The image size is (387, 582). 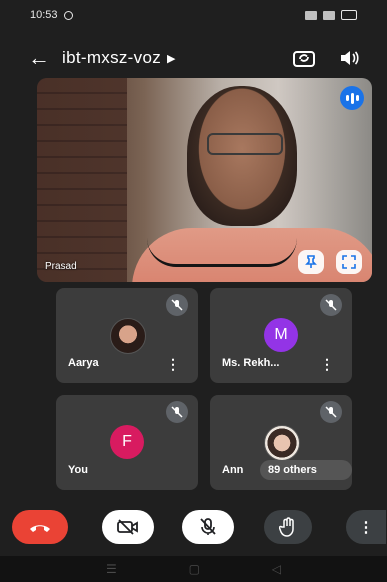 I want to click on participant-tile-others: Ann 89 others, so click(x=281, y=442).